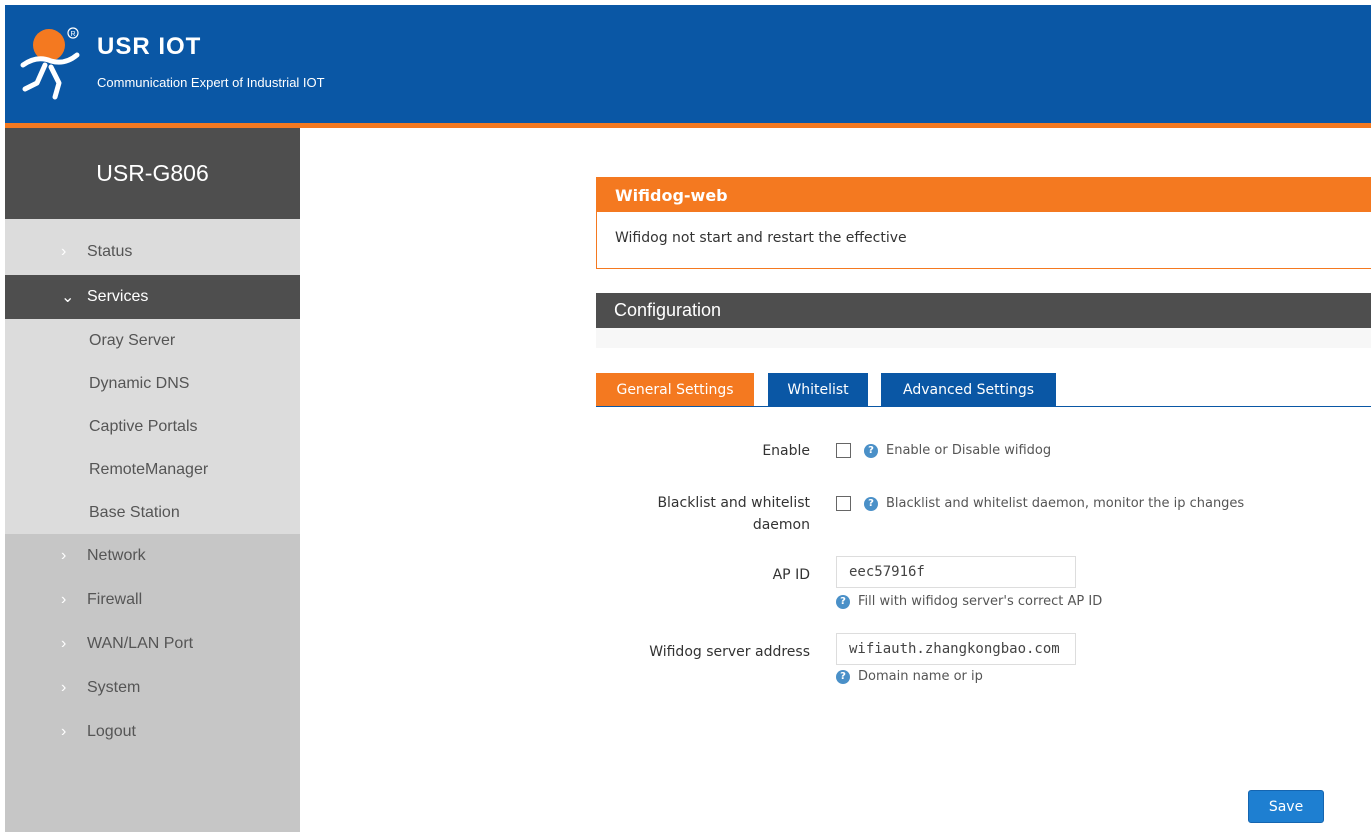  I want to click on server-label: Wifidog server address, so click(729, 652).